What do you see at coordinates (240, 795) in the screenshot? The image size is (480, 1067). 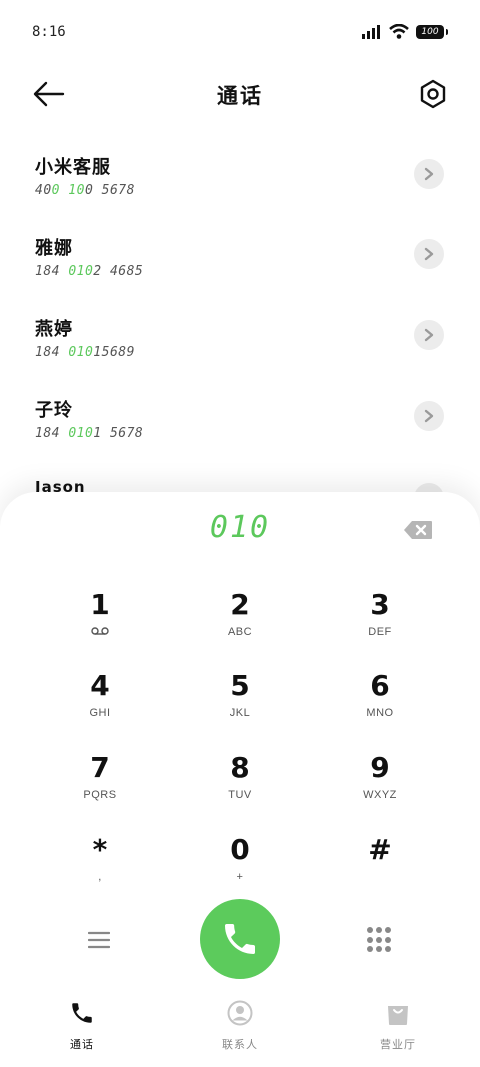 I see `key-letters: TUV` at bounding box center [240, 795].